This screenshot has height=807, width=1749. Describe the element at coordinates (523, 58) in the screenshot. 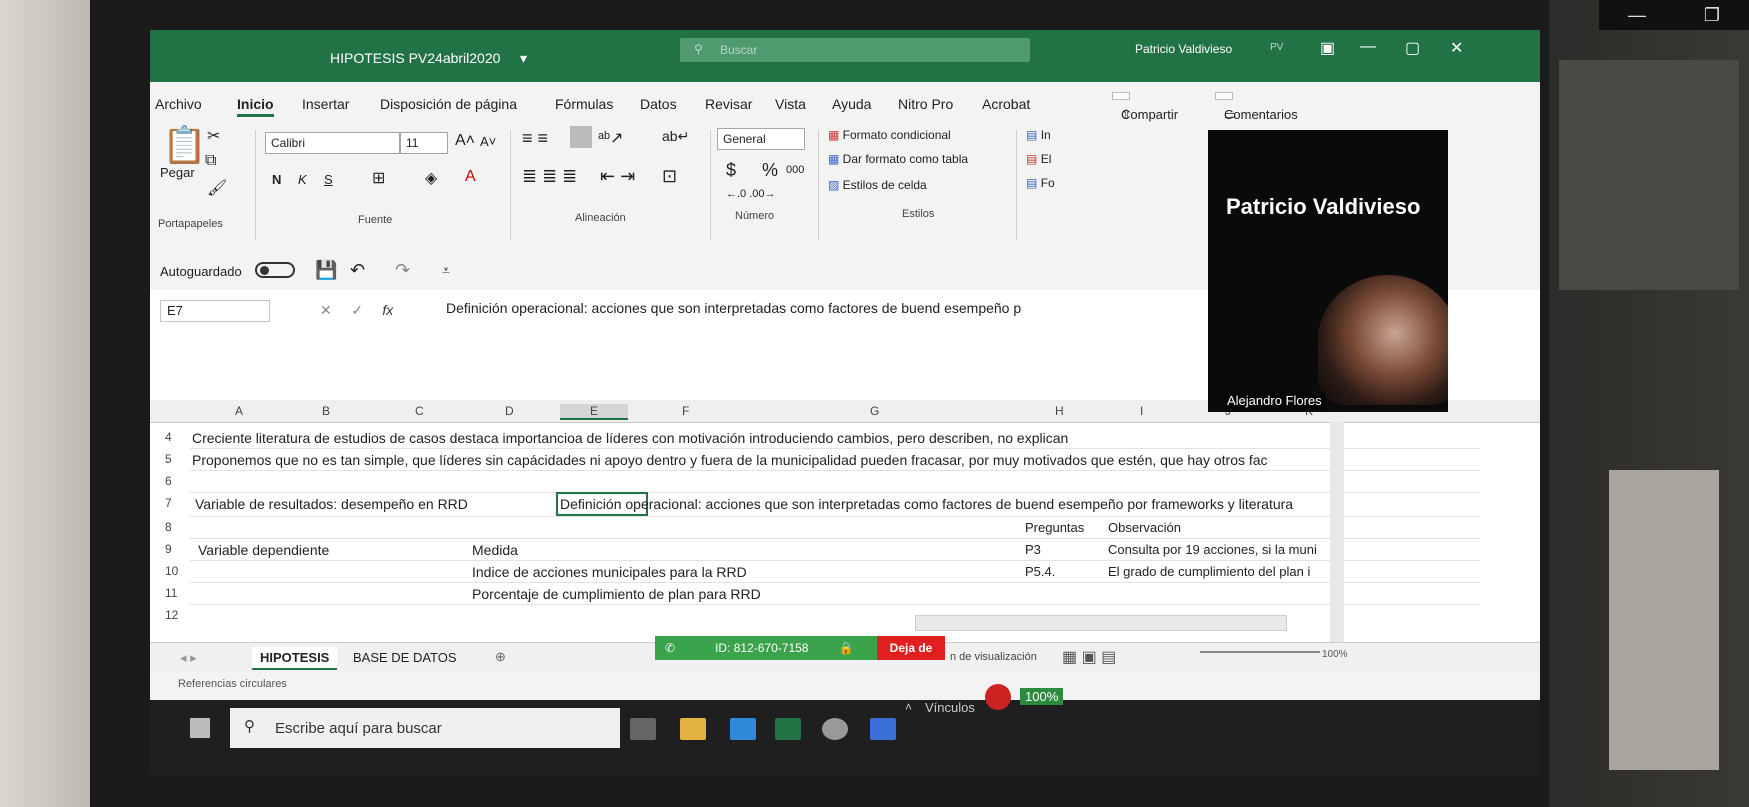

I see `chevron-down-icon: ▾` at that location.